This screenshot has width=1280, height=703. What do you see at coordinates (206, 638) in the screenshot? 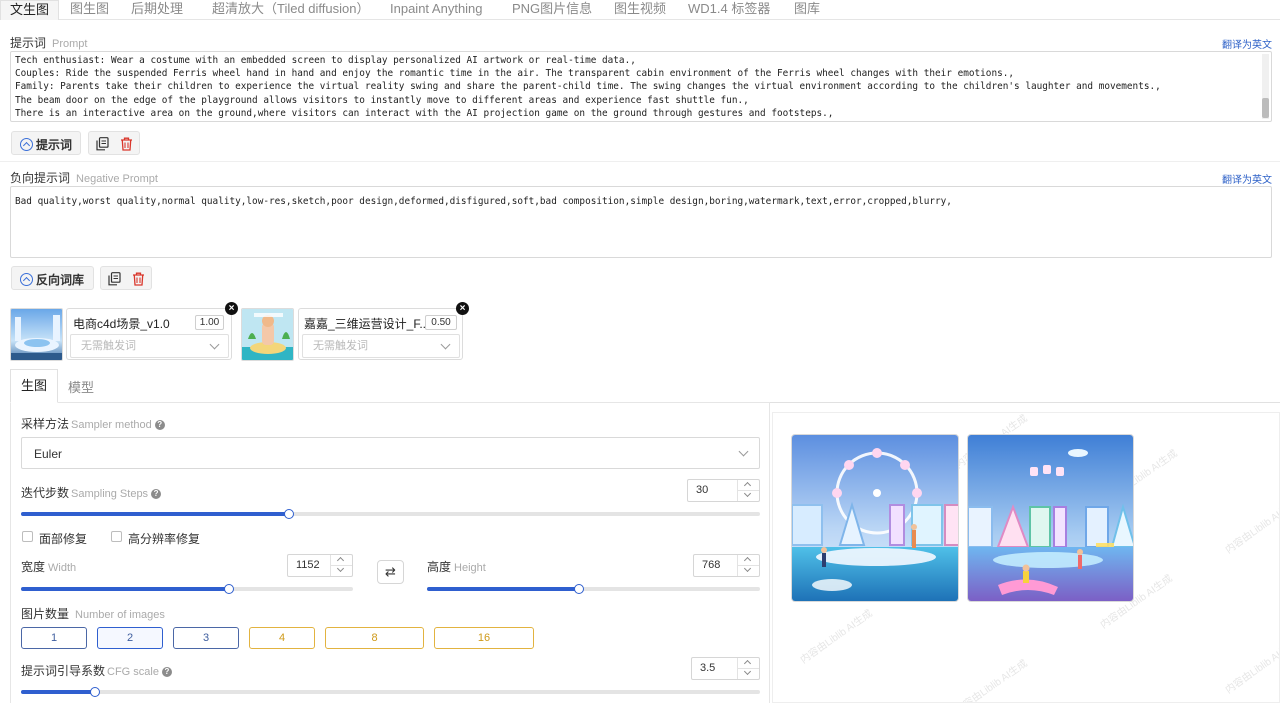
I see `num-images-option-3: 3` at bounding box center [206, 638].